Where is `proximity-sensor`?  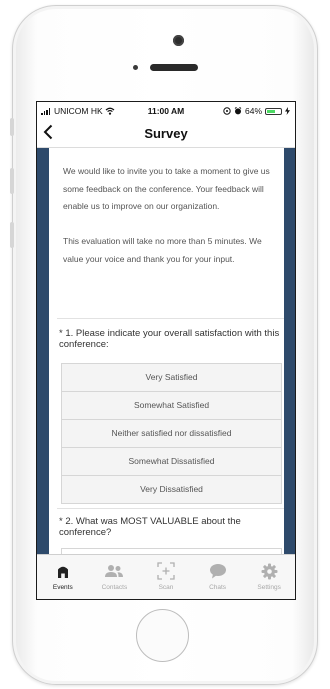
proximity-sensor is located at coordinates (135, 67).